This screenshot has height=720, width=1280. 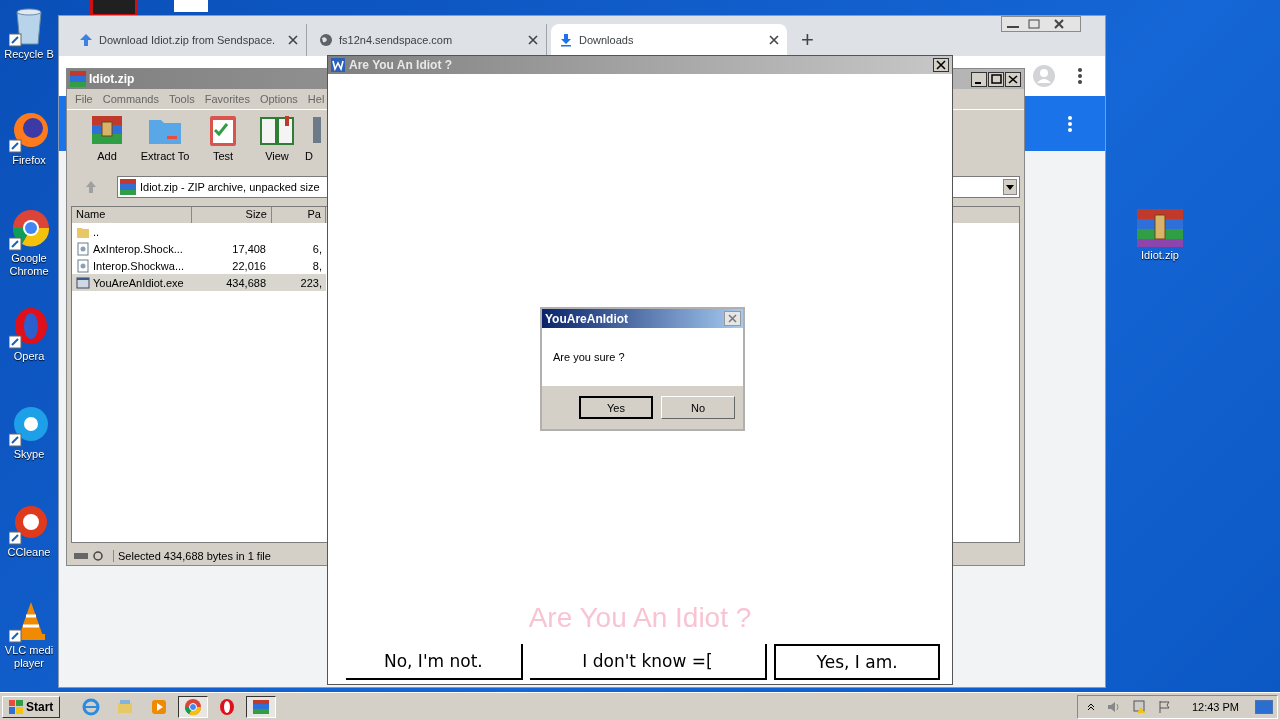 I want to click on window-title: Are You An Idiot ?, so click(x=401, y=65).